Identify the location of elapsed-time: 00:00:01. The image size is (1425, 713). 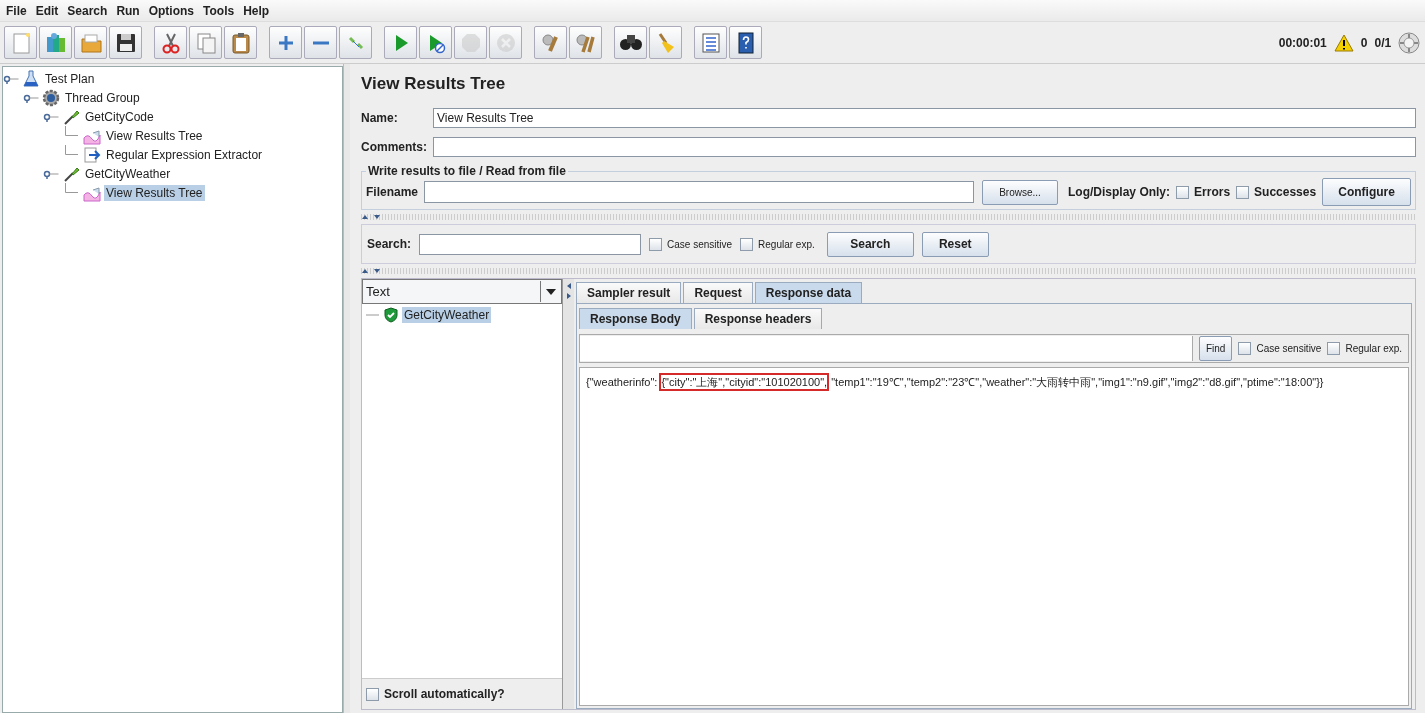
(1302, 42).